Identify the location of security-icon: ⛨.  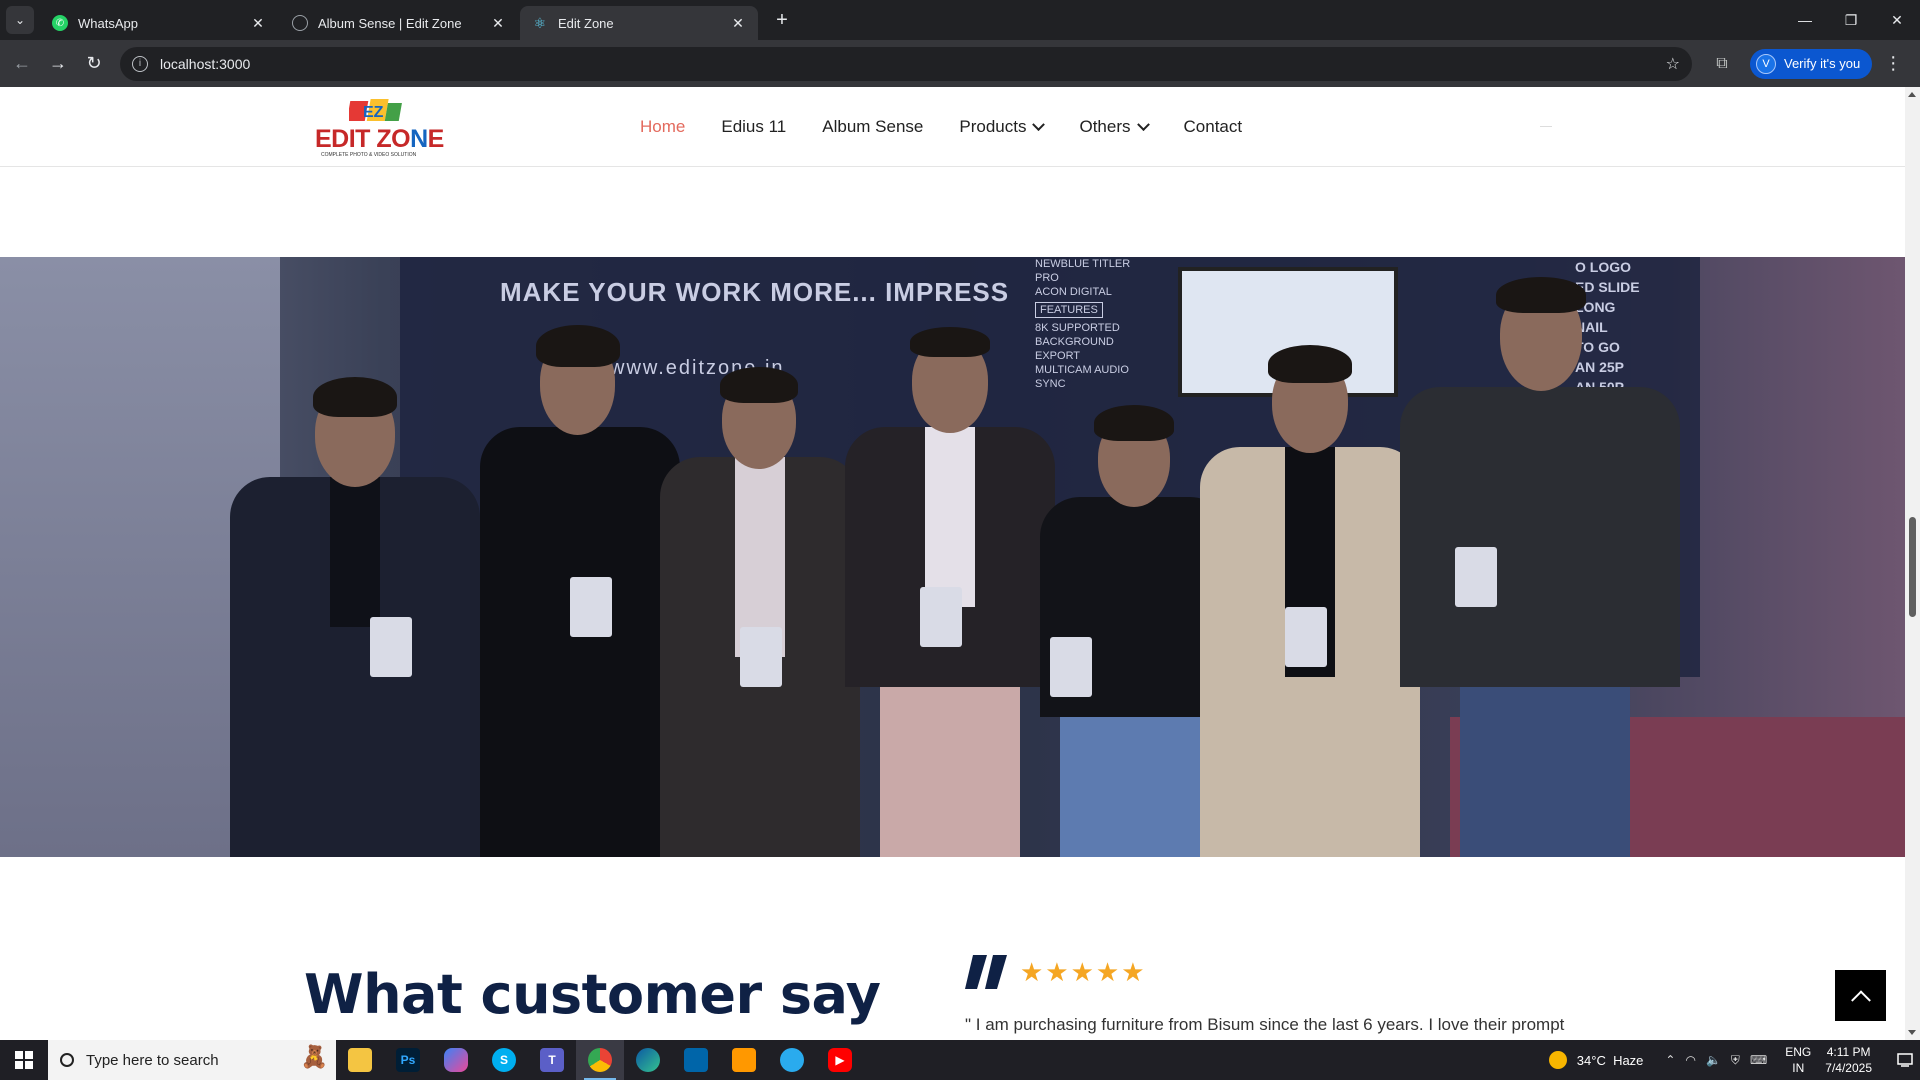
(1735, 1060).